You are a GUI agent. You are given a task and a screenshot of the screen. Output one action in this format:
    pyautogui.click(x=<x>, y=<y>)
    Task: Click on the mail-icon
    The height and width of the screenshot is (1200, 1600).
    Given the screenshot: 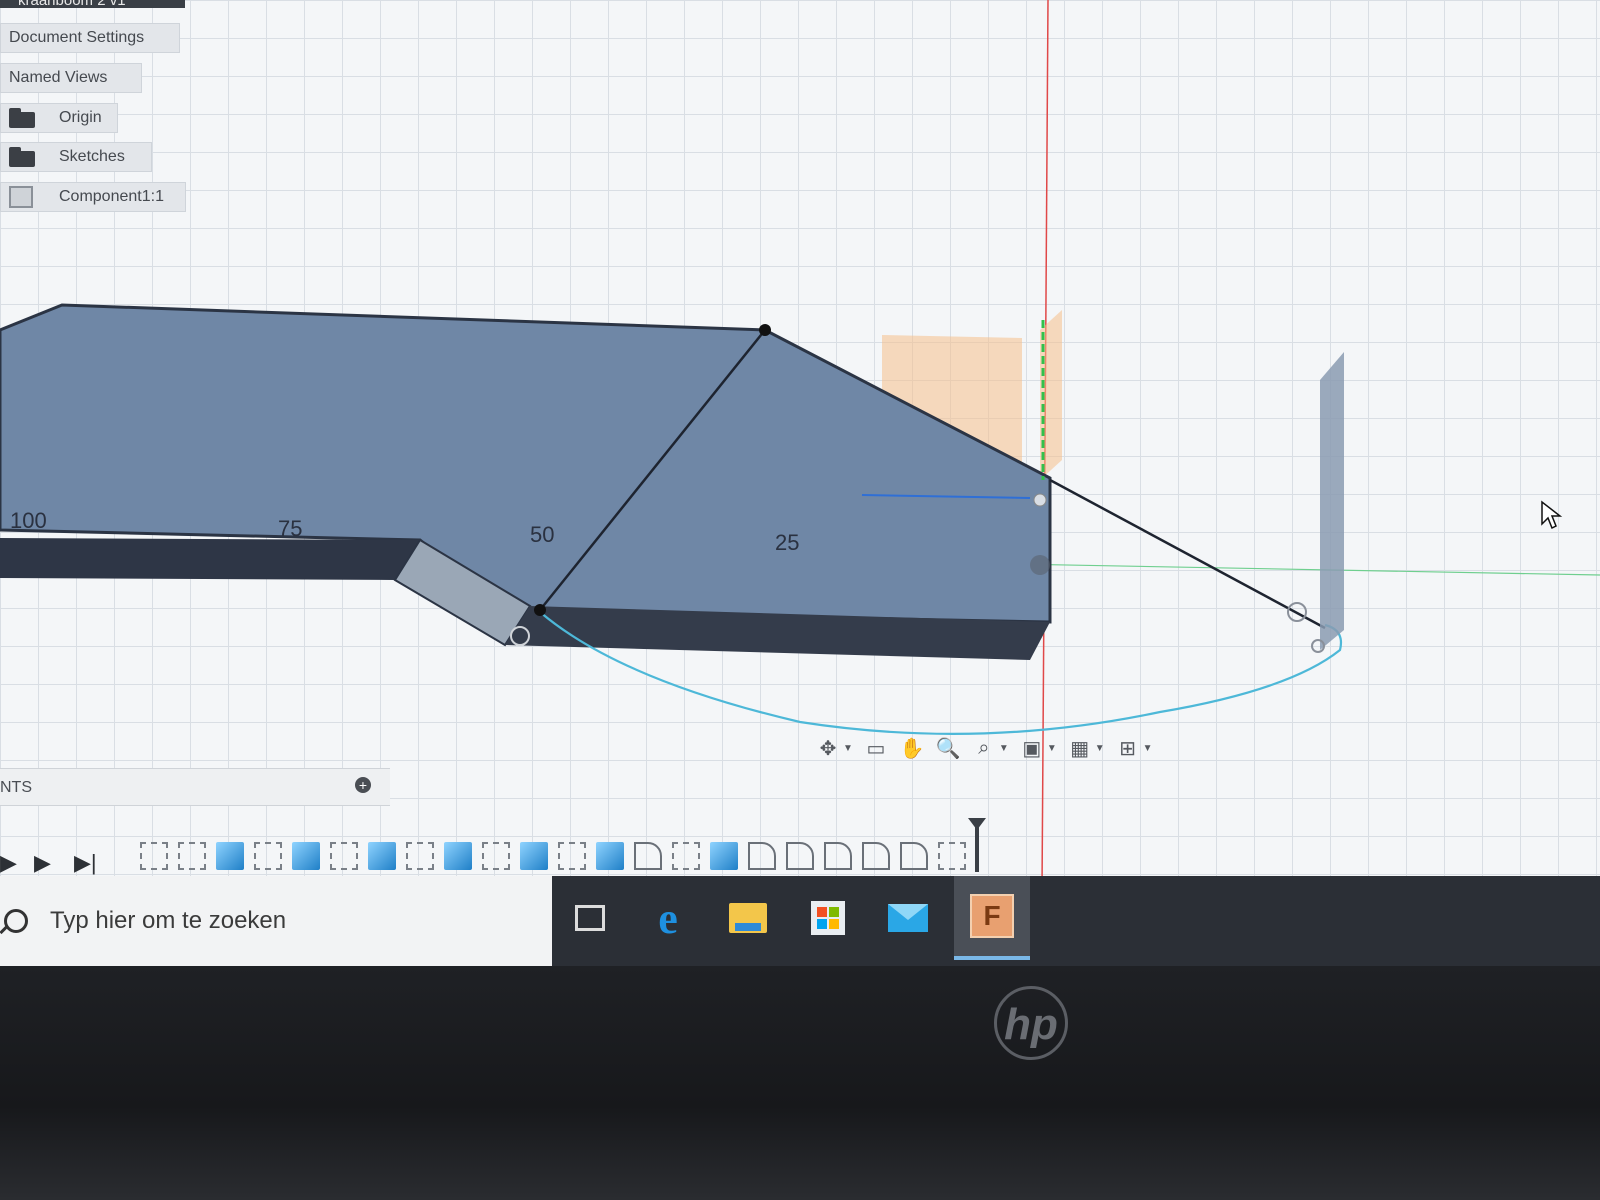 What is the action you would take?
    pyautogui.click(x=908, y=918)
    